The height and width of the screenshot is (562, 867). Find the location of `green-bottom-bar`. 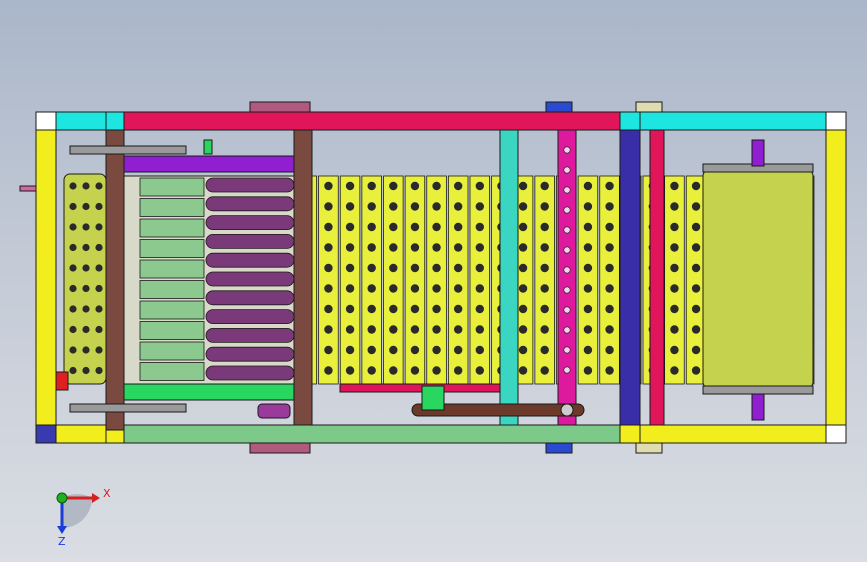

green-bottom-bar is located at coordinates (209, 392).